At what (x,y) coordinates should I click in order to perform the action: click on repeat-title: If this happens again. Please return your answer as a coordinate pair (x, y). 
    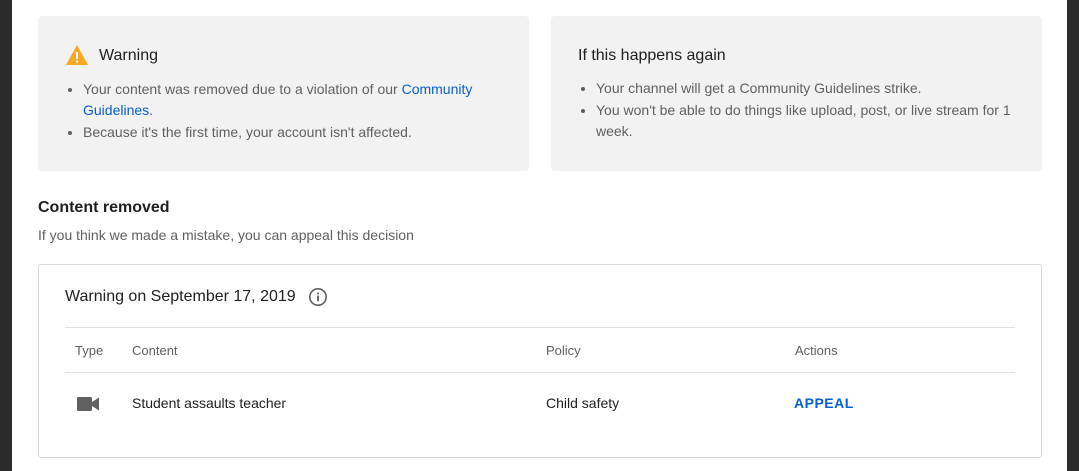
    Looking at the image, I should click on (652, 55).